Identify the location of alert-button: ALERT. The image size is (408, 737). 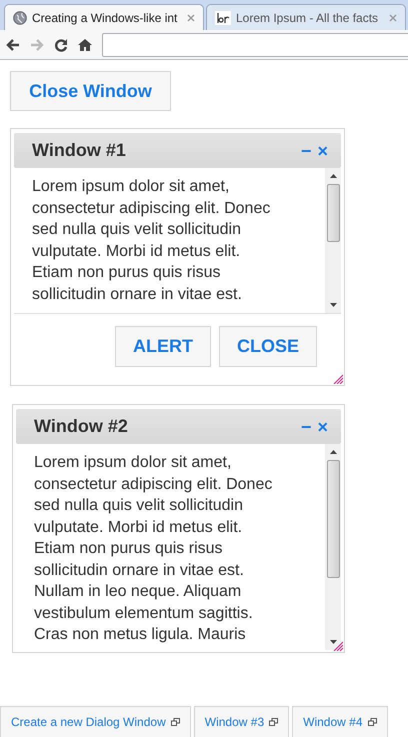
(162, 346).